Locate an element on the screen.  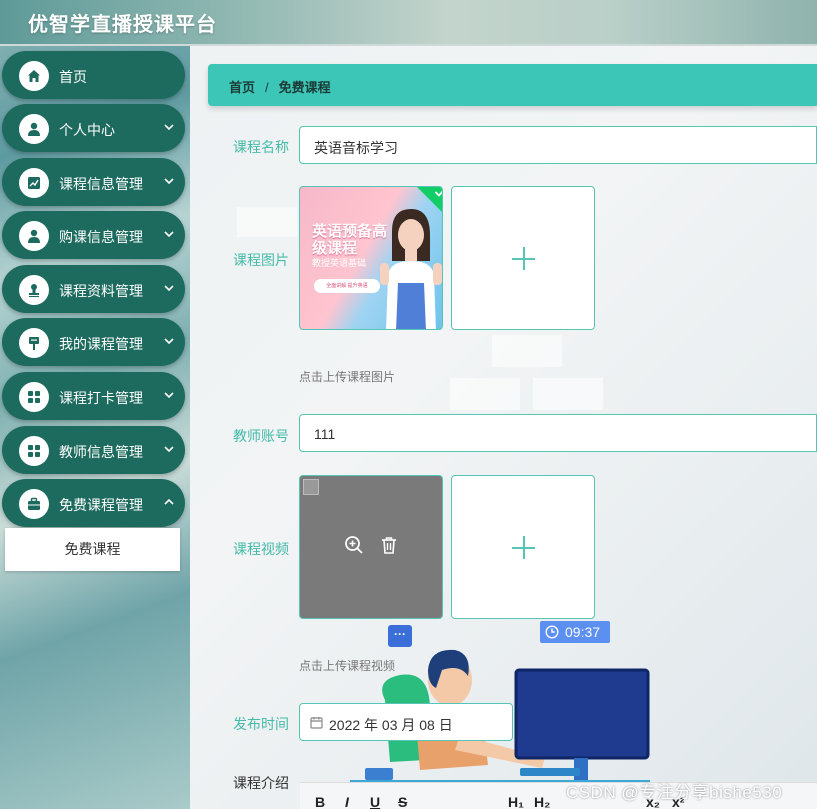
course-name-label: 课程名称 is located at coordinates (261, 147).